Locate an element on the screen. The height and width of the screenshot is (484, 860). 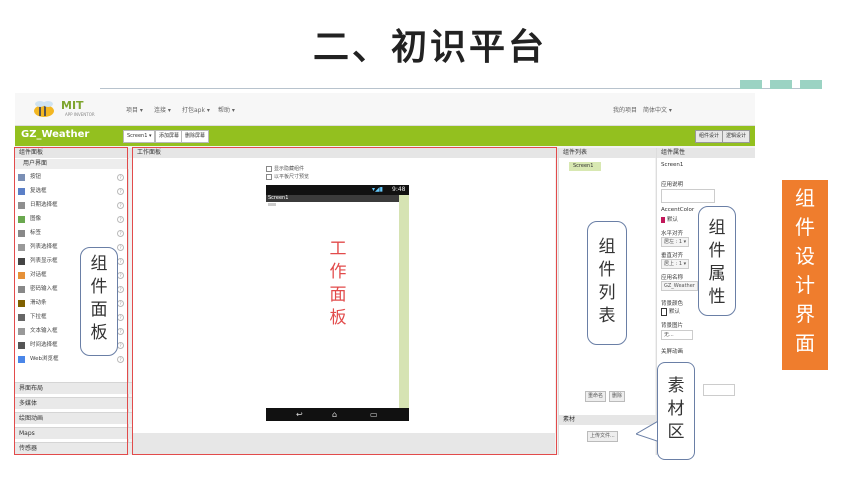
designer-button: 组件设计 is located at coordinates (709, 136).